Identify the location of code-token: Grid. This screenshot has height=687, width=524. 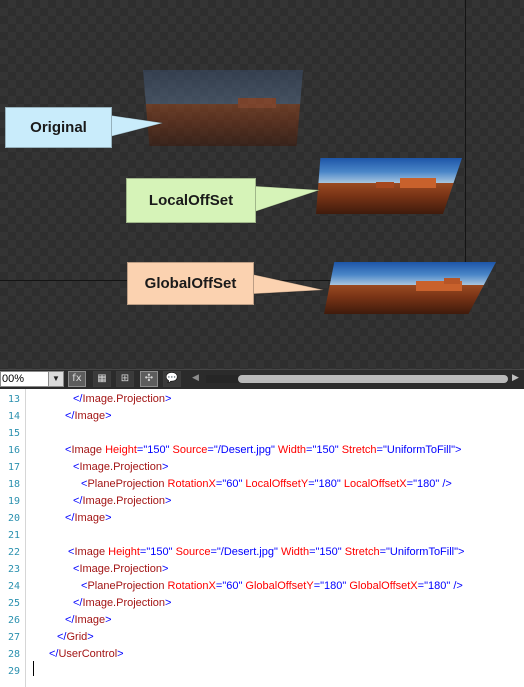
(77, 637).